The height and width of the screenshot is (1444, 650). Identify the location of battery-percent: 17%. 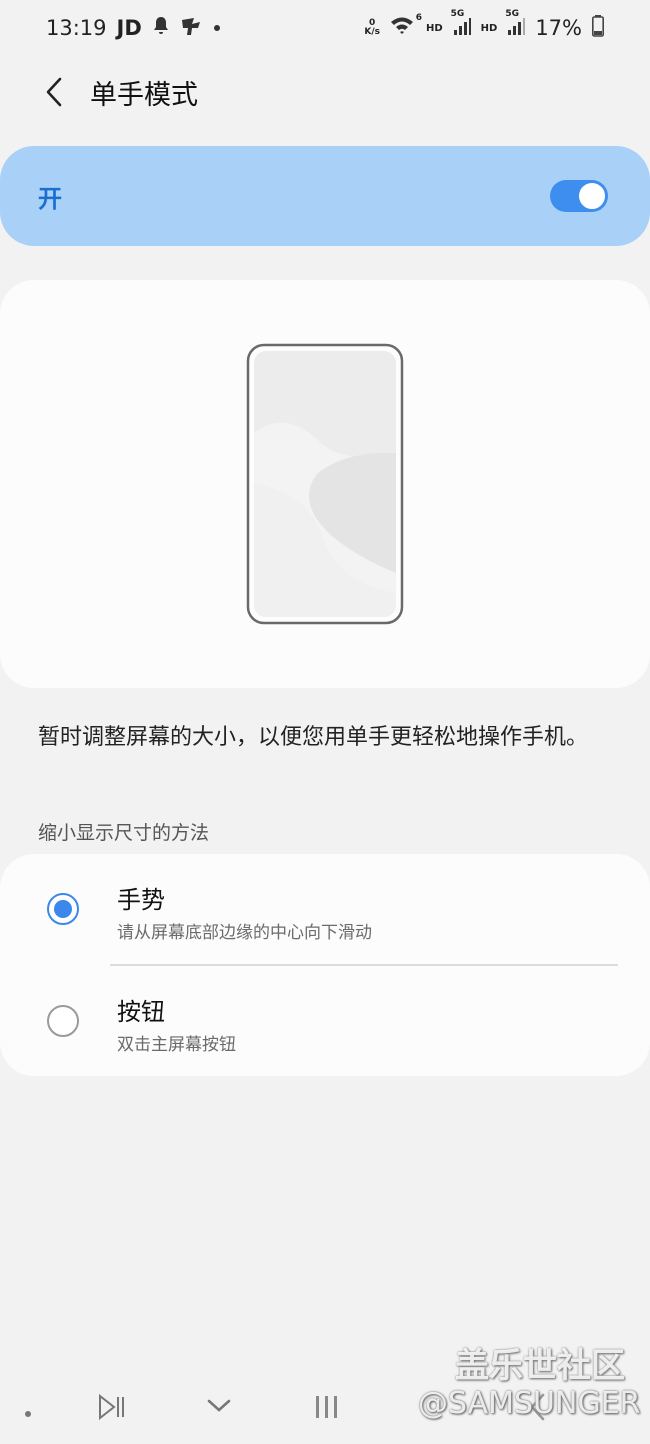
(558, 28).